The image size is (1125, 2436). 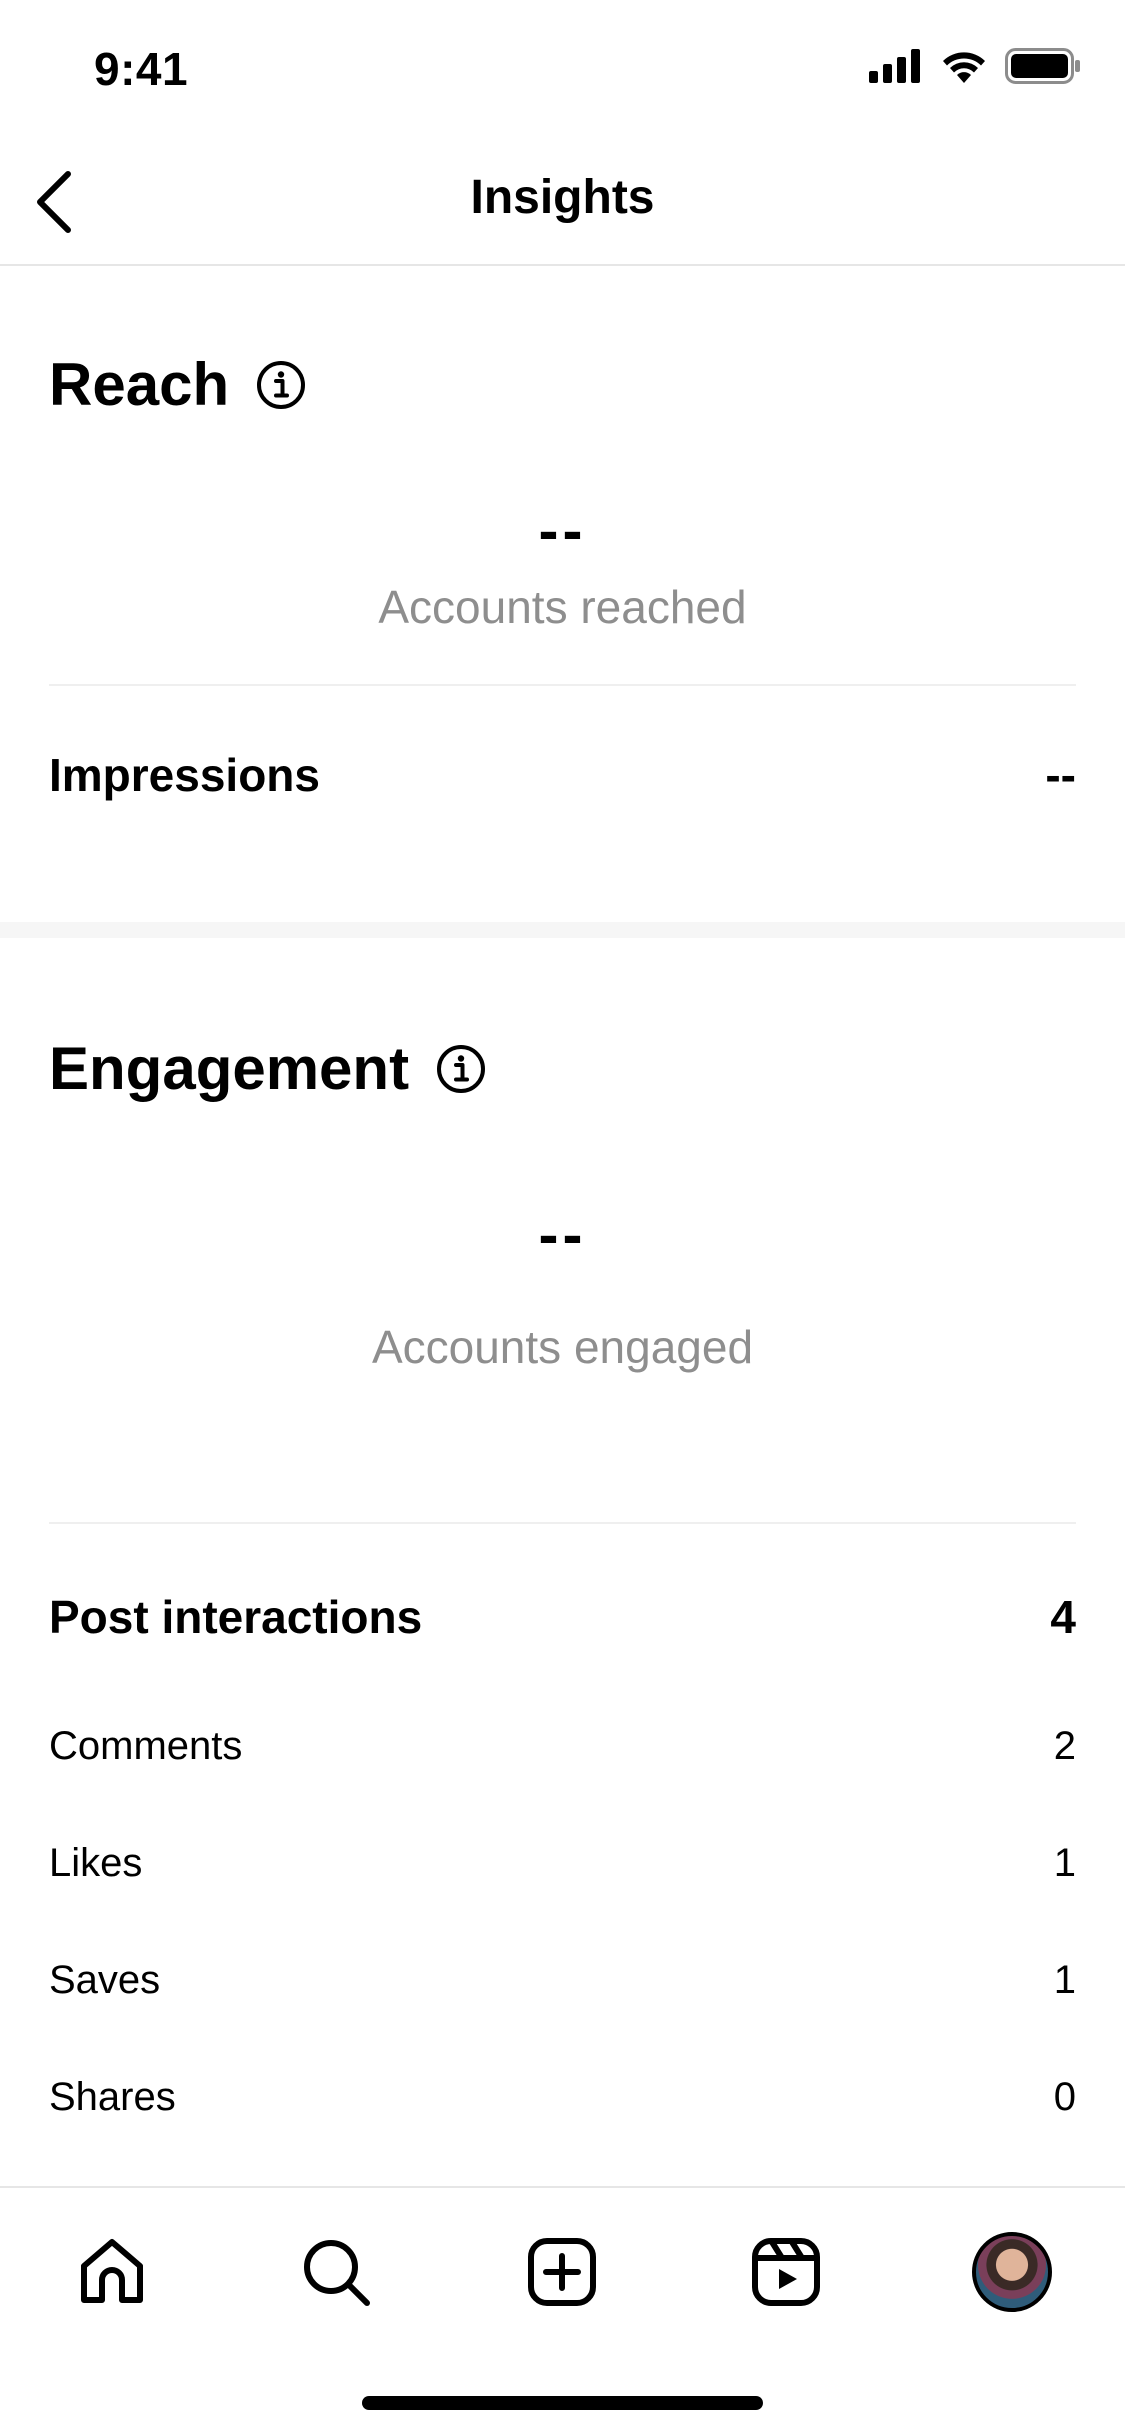 I want to click on reach-title: Reach, so click(x=178, y=384).